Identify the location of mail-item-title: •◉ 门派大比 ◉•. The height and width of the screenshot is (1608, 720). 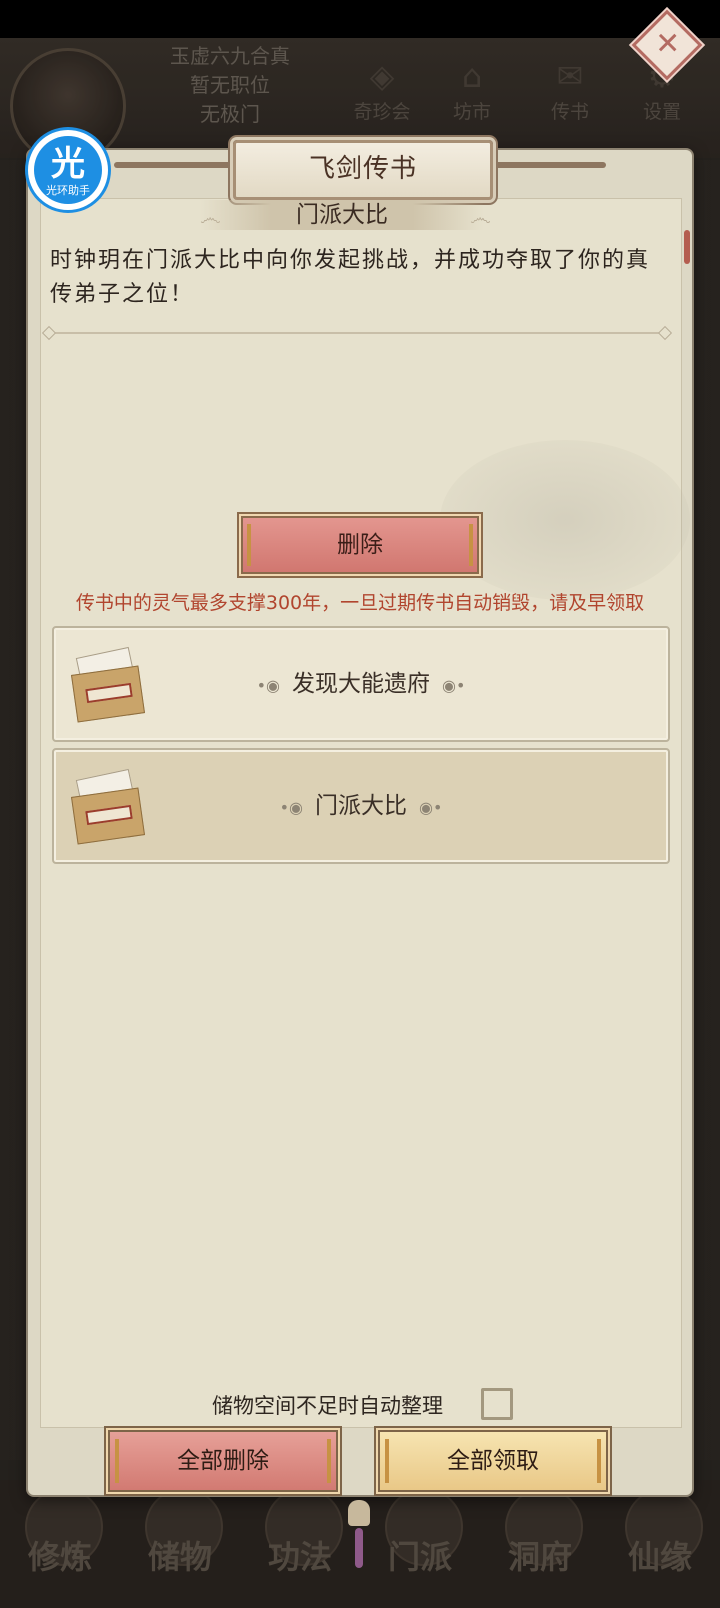
(361, 806).